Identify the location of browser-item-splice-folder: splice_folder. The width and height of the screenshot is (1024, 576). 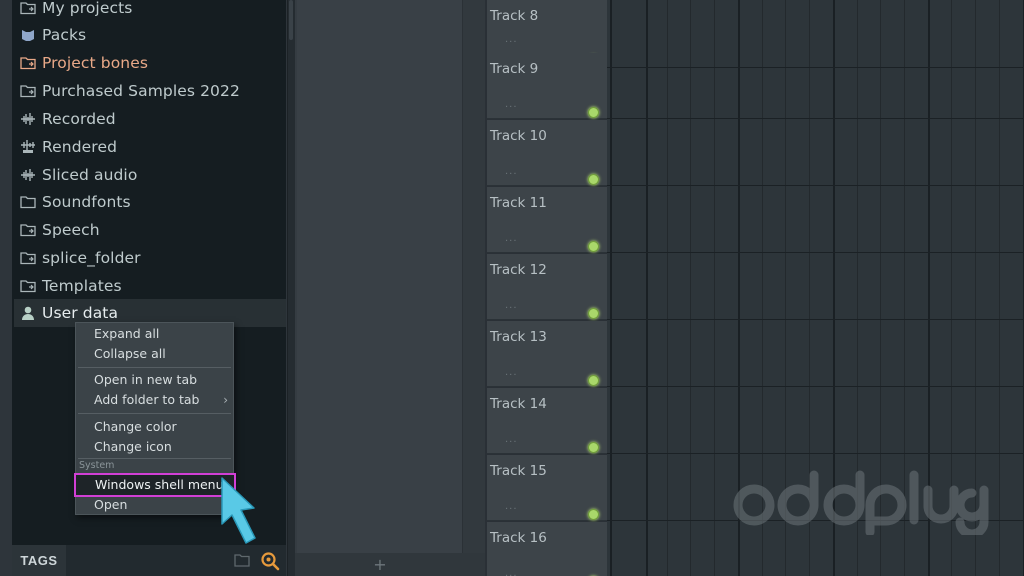
(150, 258).